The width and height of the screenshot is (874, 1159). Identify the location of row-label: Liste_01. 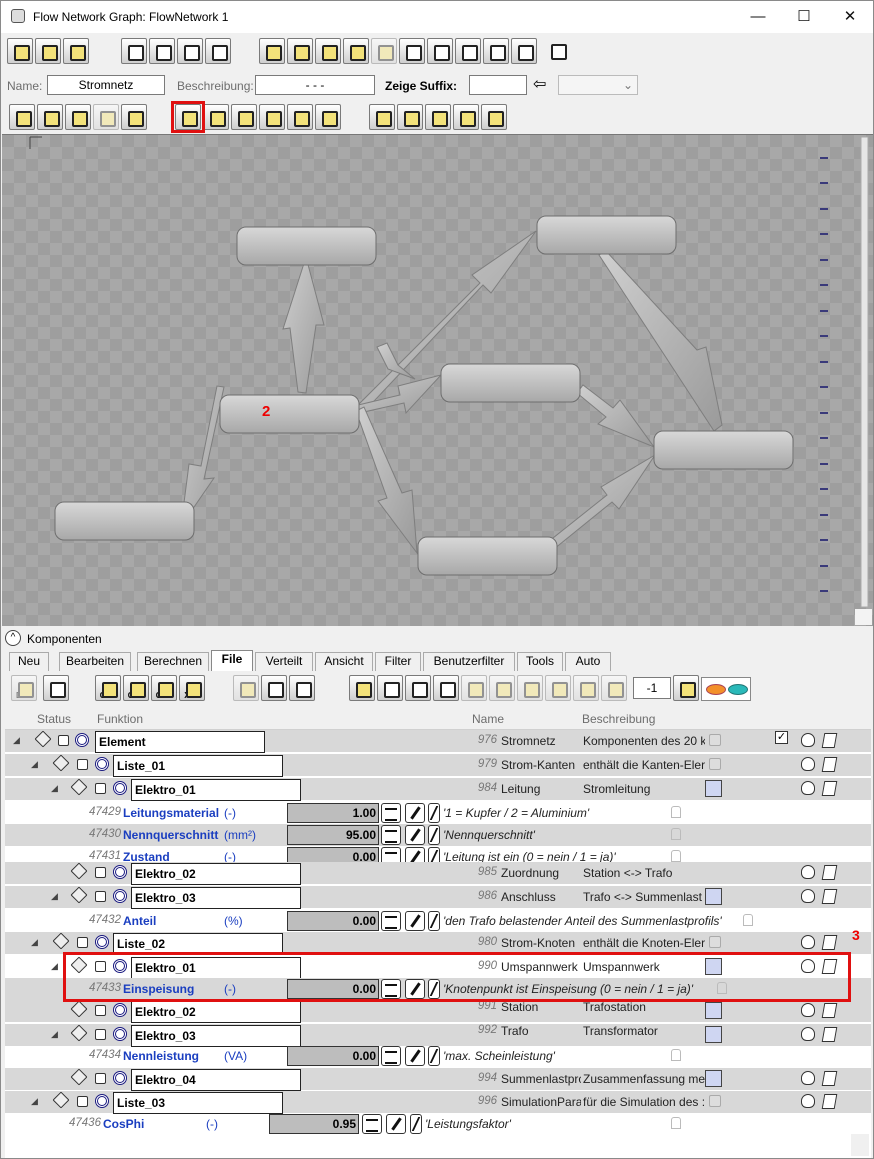
(198, 766).